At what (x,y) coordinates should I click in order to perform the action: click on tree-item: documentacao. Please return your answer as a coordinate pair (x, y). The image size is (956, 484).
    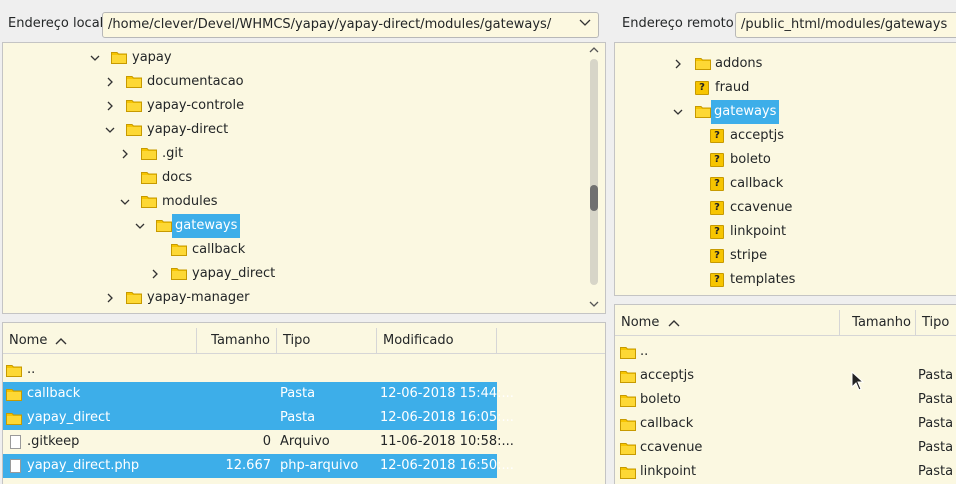
    Looking at the image, I should click on (293, 82).